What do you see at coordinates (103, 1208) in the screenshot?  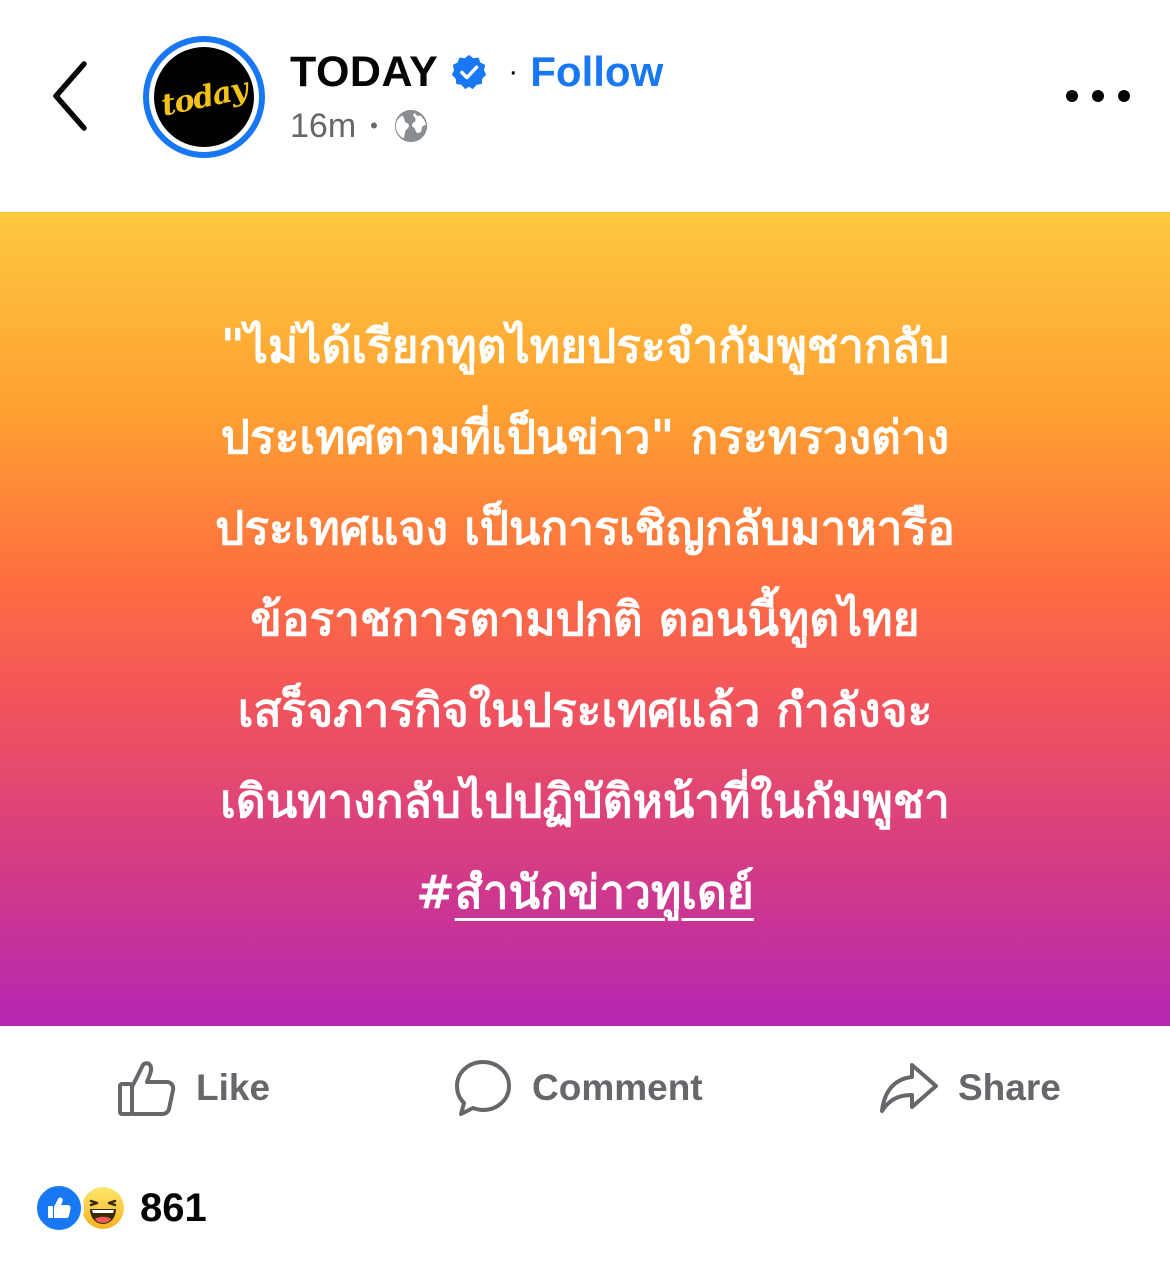 I see `haha-reaction-icon` at bounding box center [103, 1208].